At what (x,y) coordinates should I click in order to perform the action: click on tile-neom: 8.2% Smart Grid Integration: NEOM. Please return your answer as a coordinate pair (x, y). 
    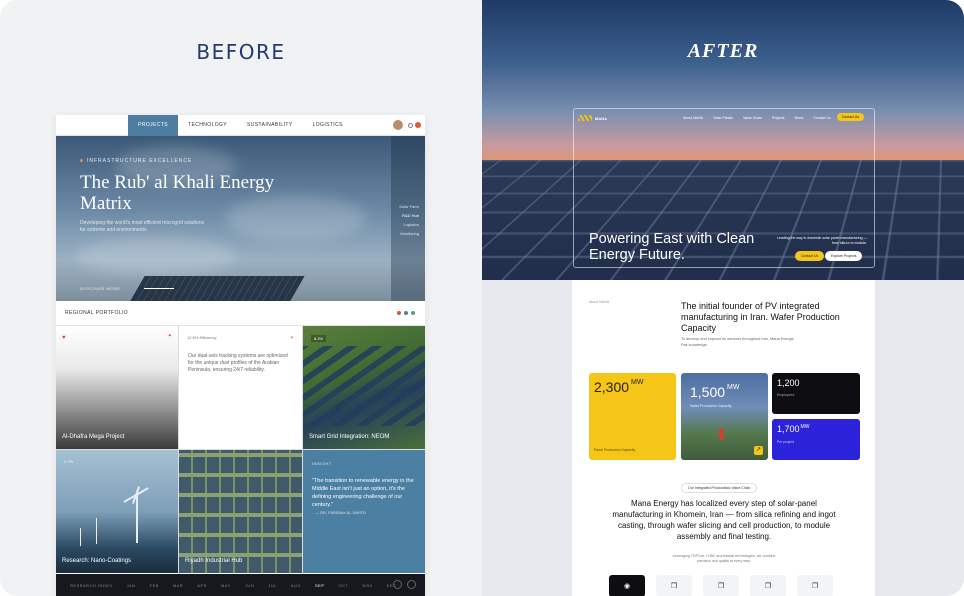
    Looking at the image, I should click on (364, 387).